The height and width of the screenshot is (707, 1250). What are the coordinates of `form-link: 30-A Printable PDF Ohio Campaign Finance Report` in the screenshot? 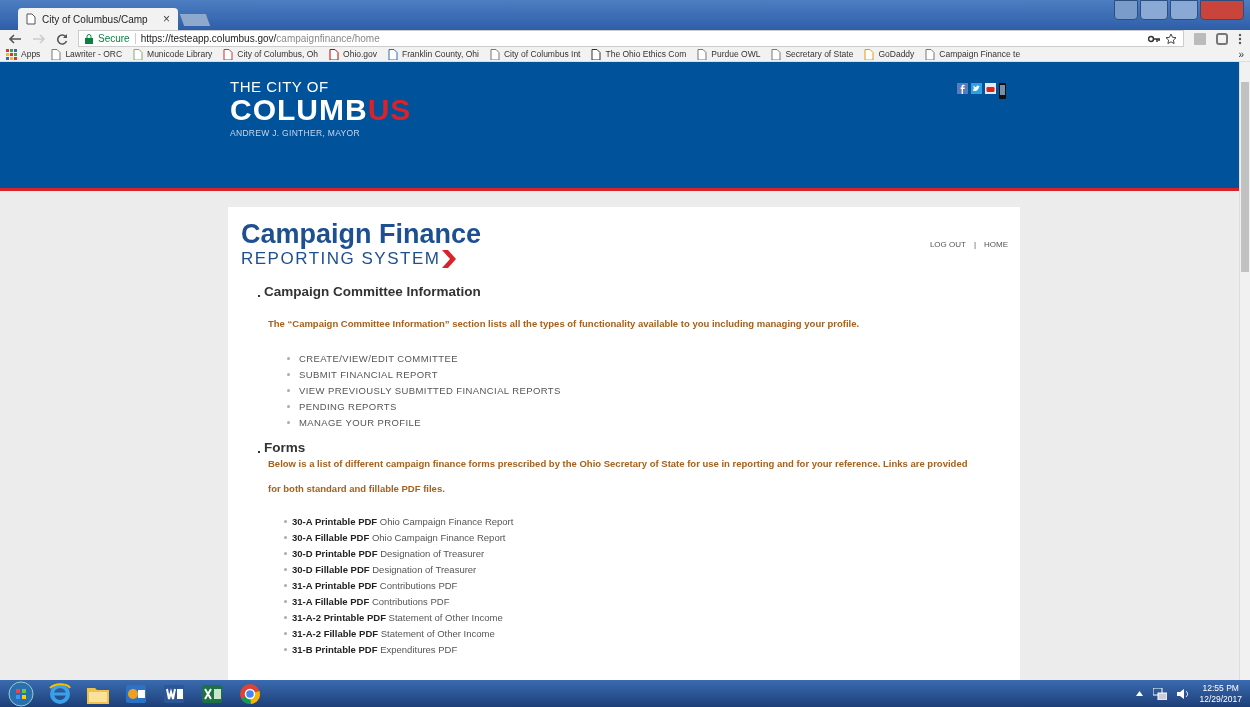 It's located at (403, 521).